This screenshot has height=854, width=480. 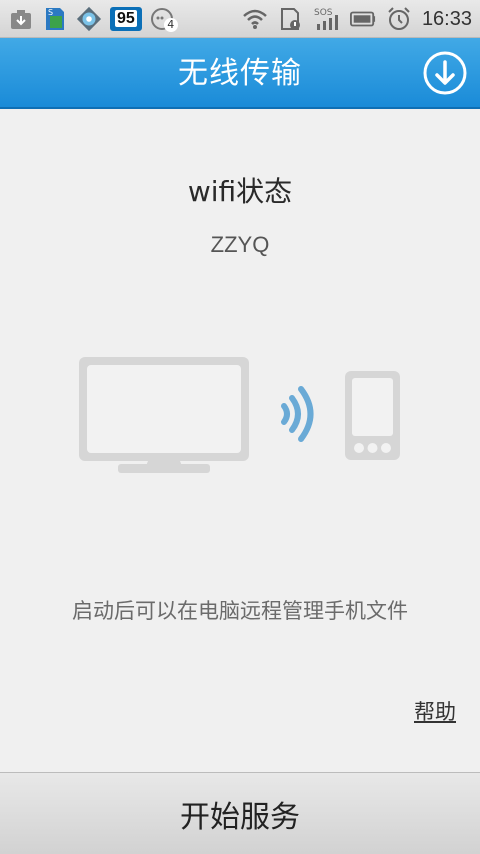 What do you see at coordinates (164, 415) in the screenshot?
I see `monitor-icon` at bounding box center [164, 415].